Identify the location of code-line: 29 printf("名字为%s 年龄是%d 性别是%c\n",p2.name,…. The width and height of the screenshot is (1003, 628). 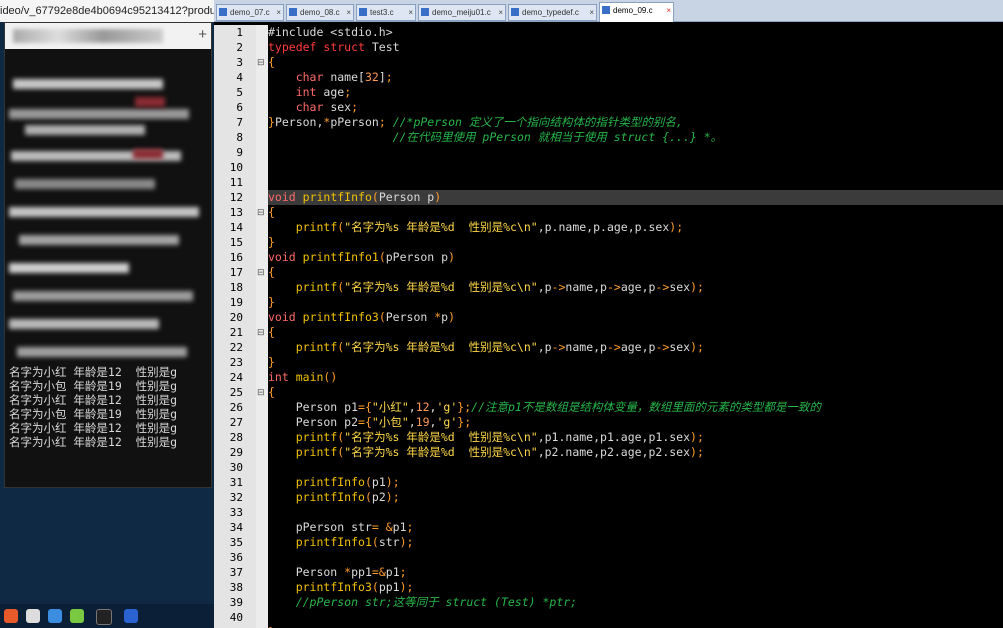
(616, 452).